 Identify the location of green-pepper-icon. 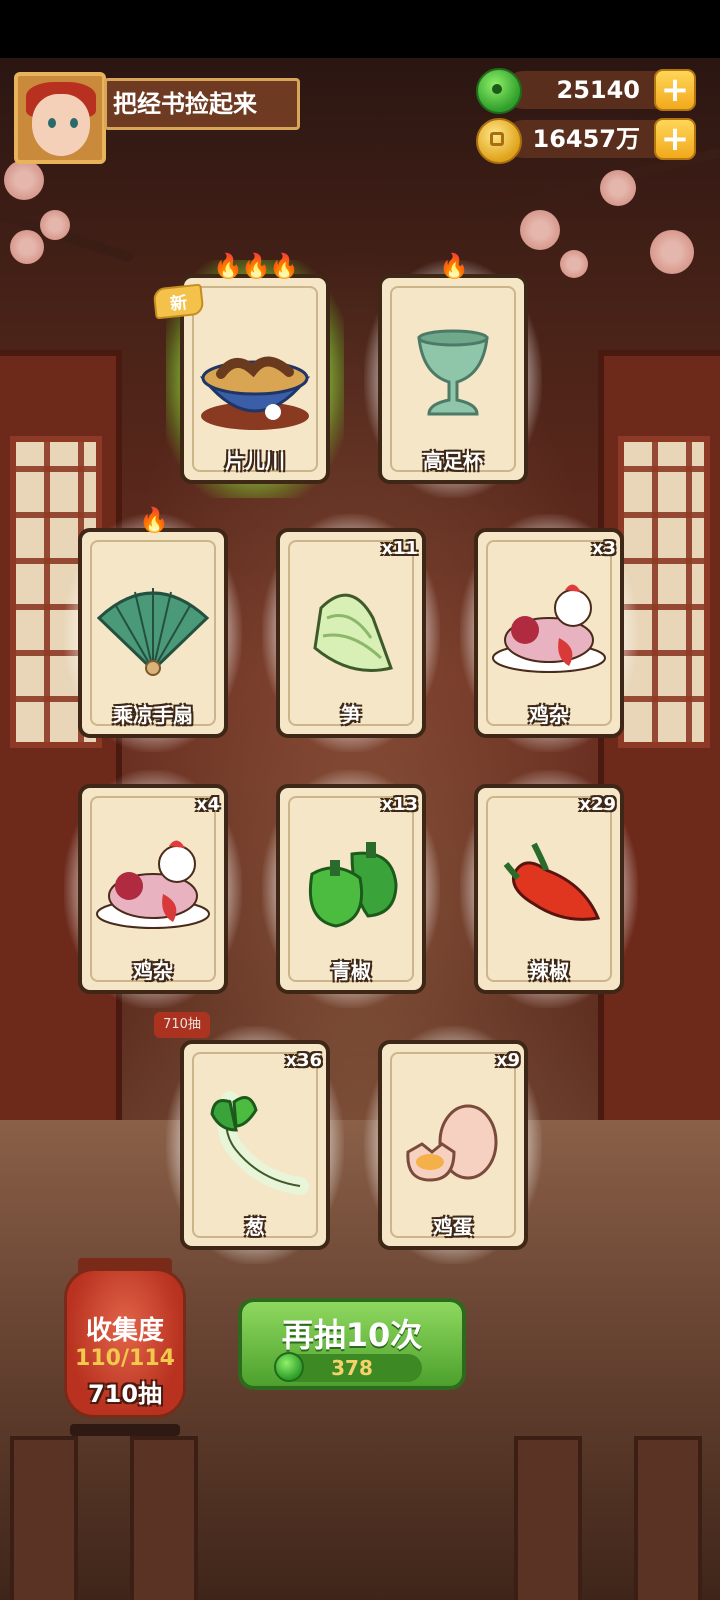
(353, 885).